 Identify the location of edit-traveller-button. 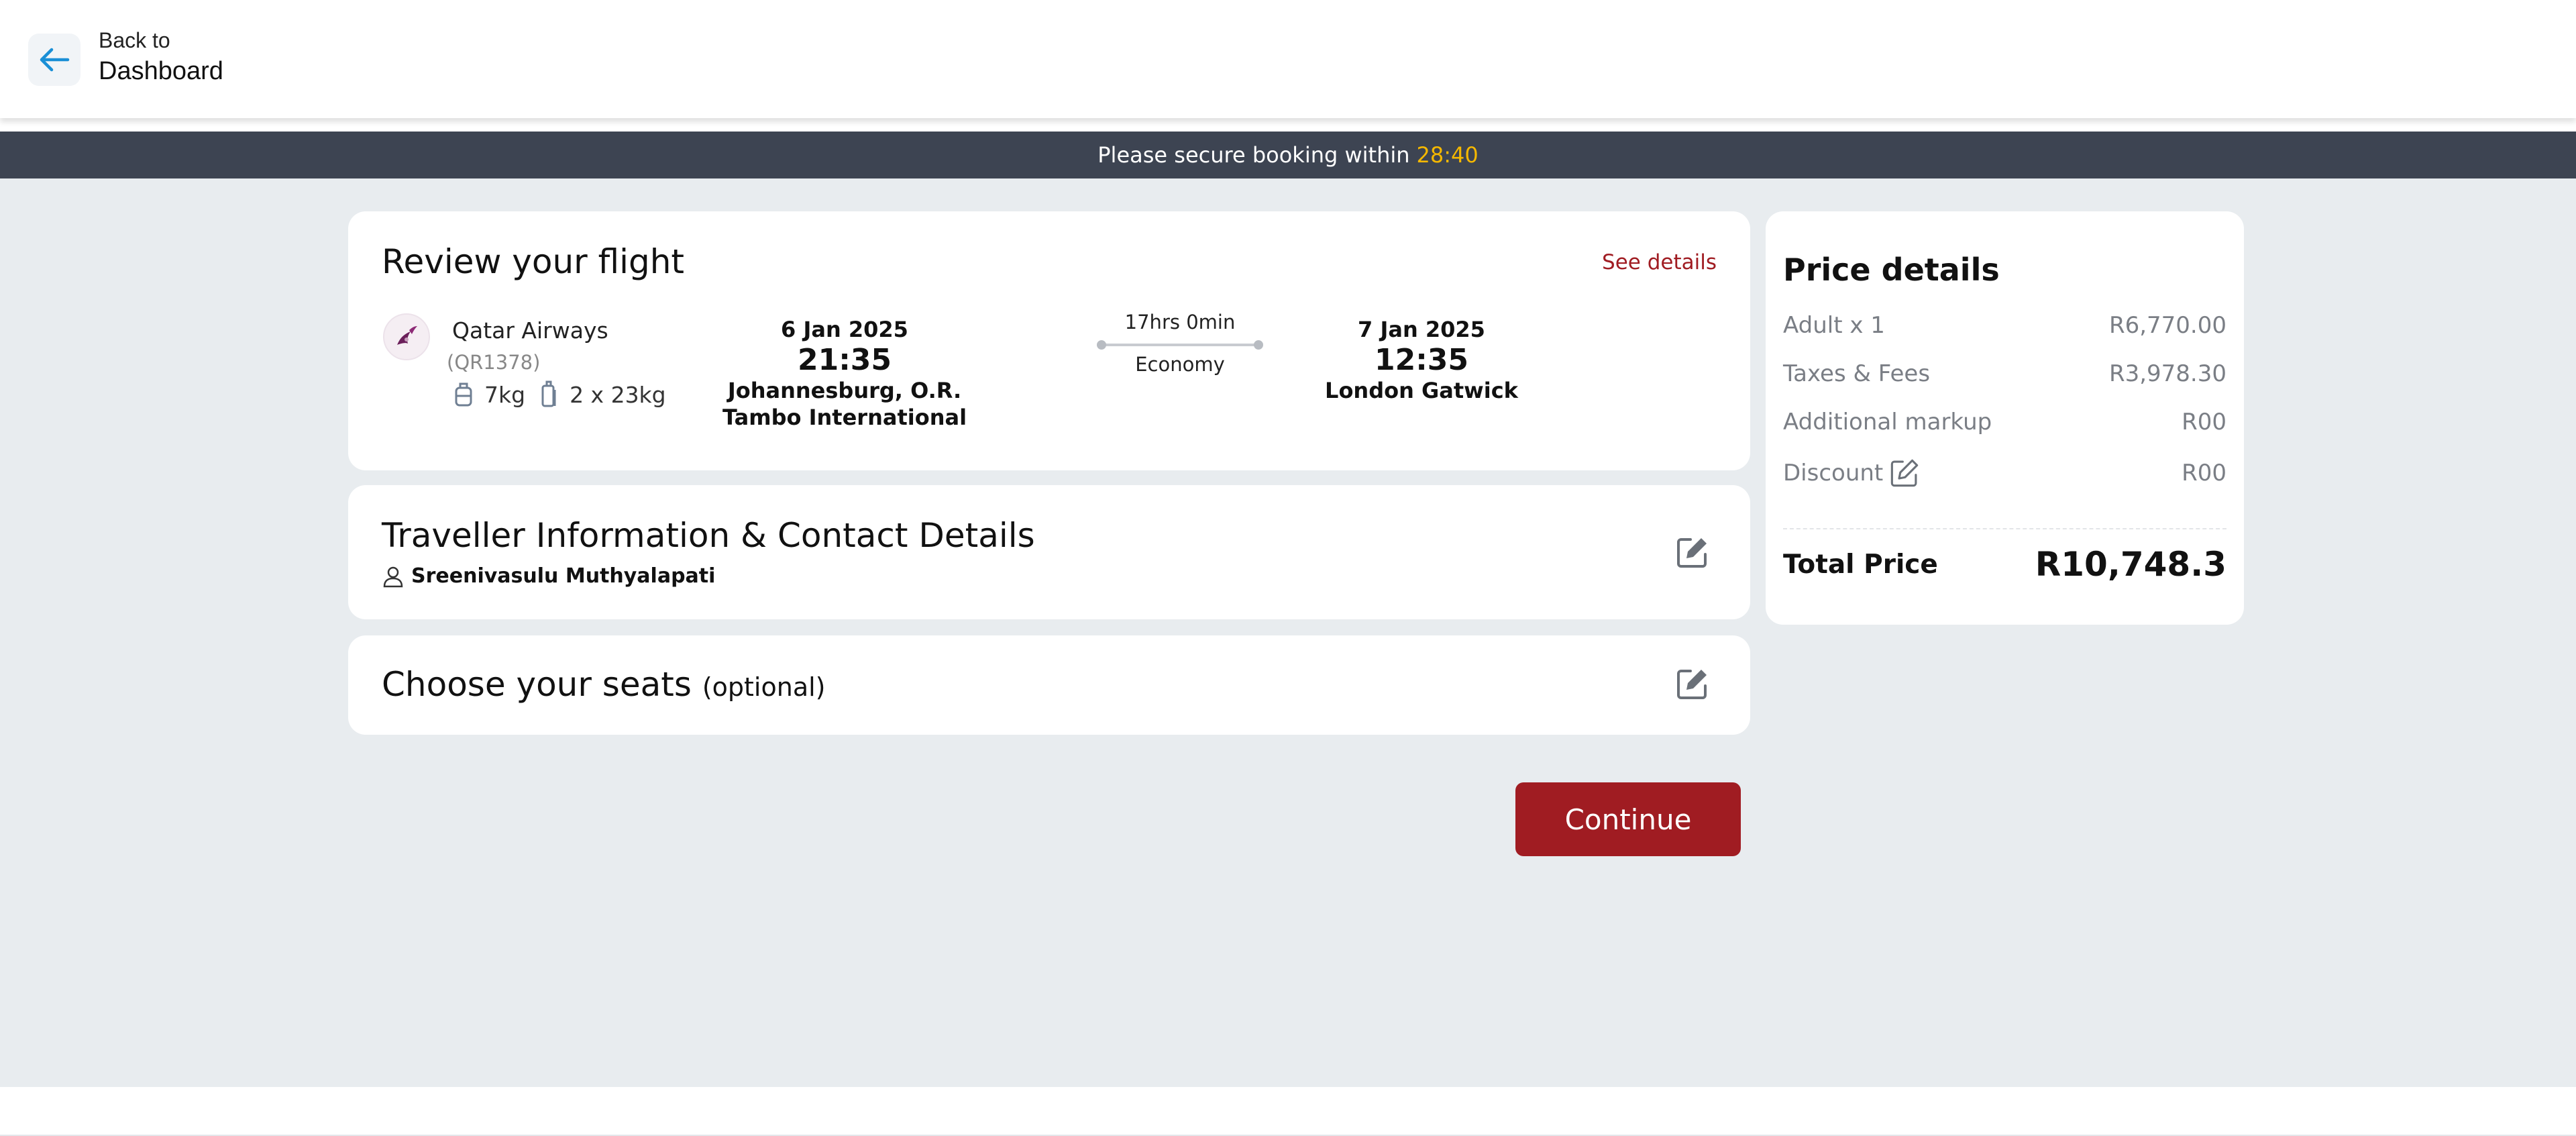
(1692, 552).